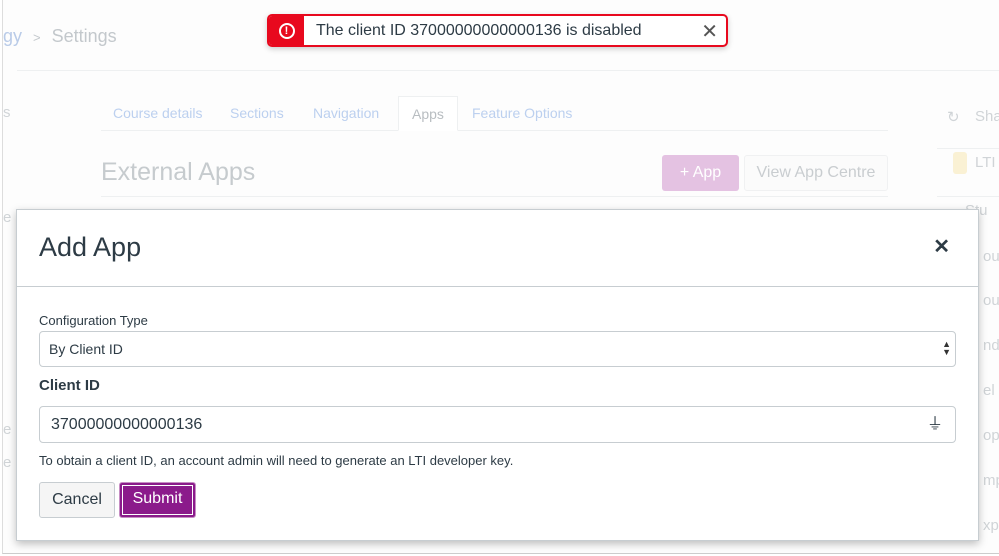  I want to click on client-id-label: Client ID, so click(69, 385).